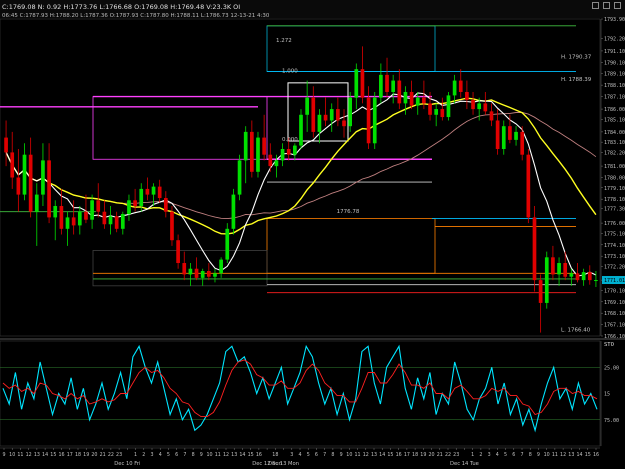  Describe the element at coordinates (290, 72) in the screenshot. I see `annotation-label: 1.000` at that location.